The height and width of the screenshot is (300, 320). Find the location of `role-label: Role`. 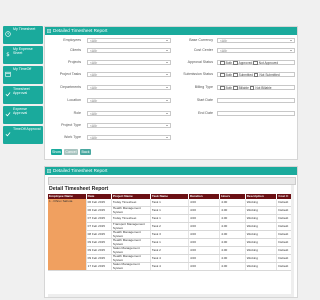

role-label: Role is located at coordinates (77, 113).